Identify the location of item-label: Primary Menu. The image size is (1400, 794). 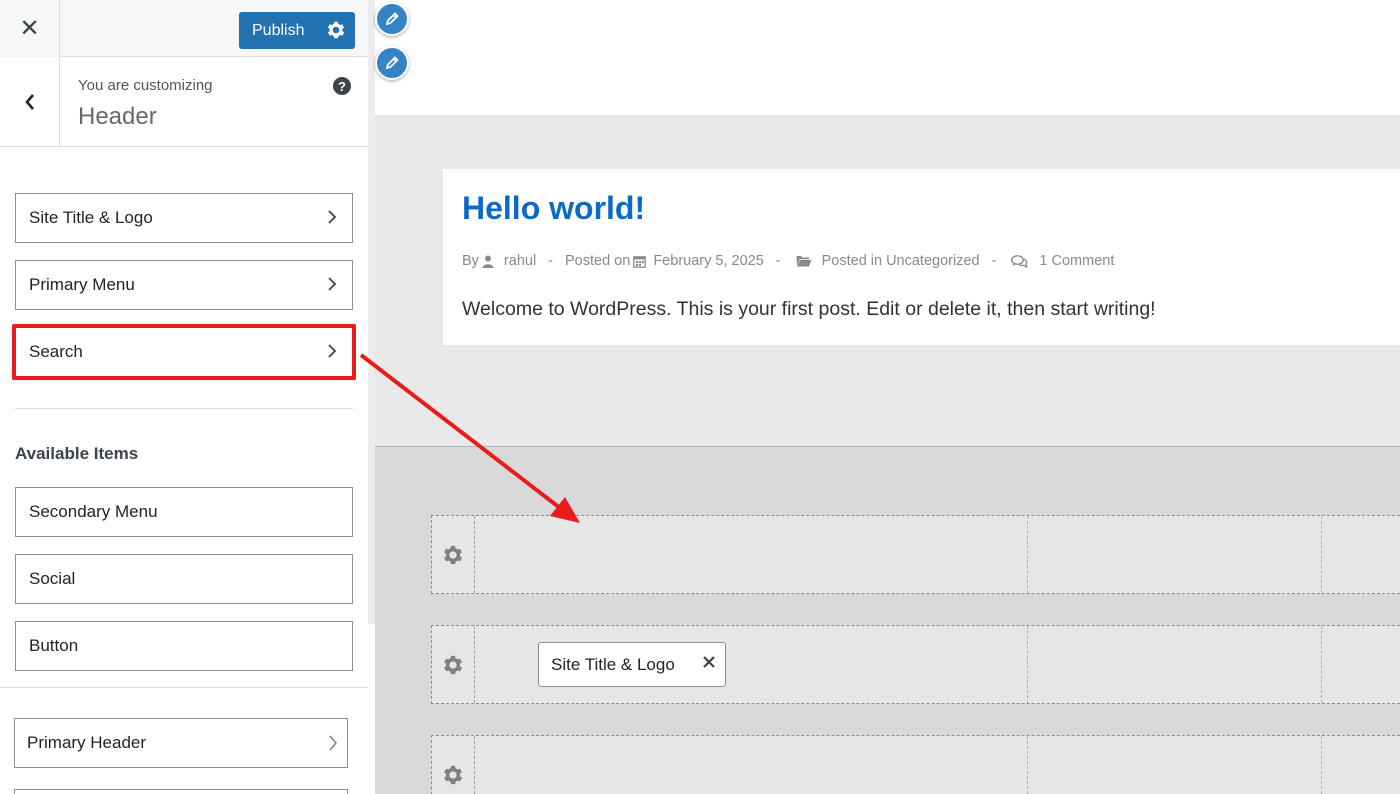
(82, 284).